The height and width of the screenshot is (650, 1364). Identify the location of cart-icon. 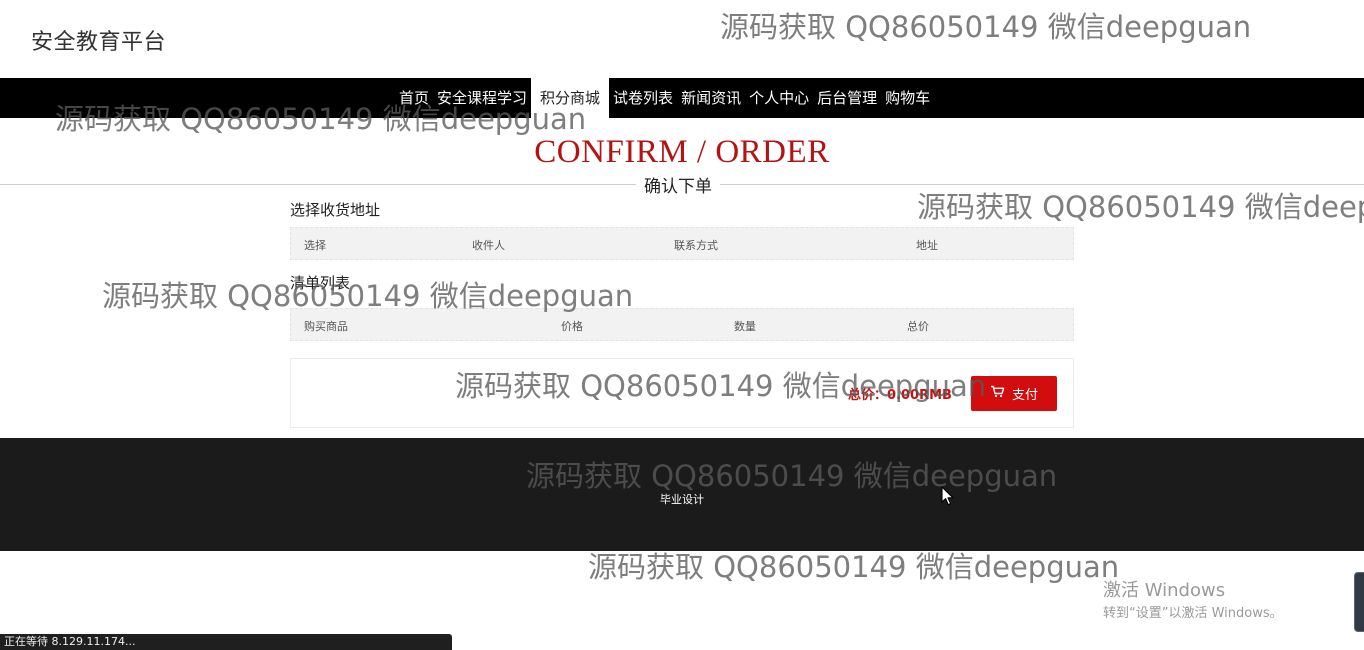
(997, 393).